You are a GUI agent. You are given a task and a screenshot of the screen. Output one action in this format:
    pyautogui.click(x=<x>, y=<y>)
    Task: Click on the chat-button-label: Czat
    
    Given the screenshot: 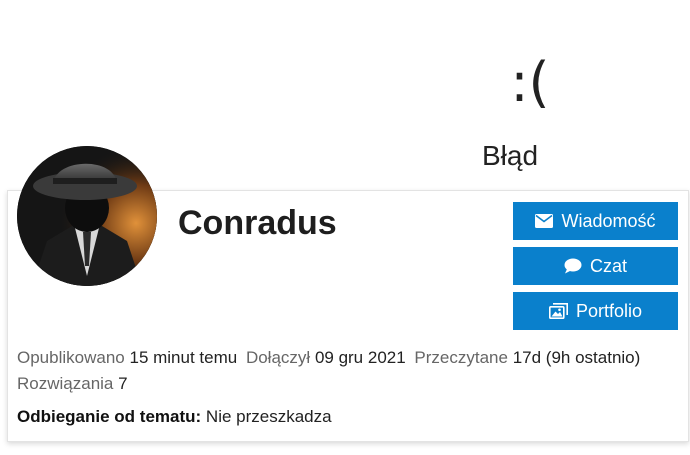 What is the action you would take?
    pyautogui.click(x=608, y=265)
    